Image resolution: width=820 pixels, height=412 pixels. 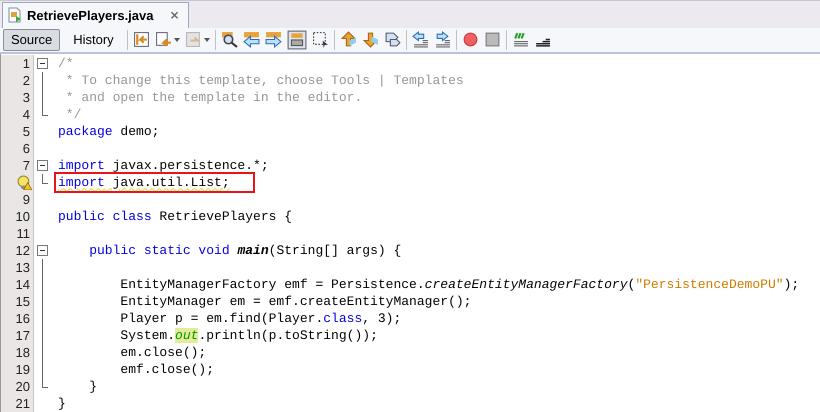 I want to click on code-line: System.out.println(p.toString());, so click(x=248, y=335).